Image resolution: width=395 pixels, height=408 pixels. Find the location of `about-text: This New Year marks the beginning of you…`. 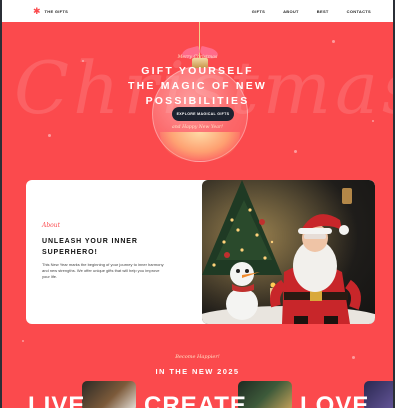

about-text: This New Year marks the beginning of you… is located at coordinates (103, 270).